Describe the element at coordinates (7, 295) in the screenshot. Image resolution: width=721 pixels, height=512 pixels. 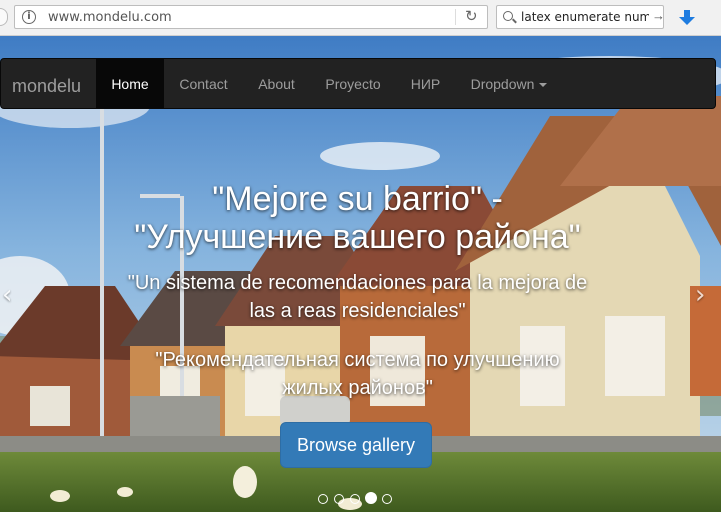
I see `chevron-left-icon: ‹` at that location.